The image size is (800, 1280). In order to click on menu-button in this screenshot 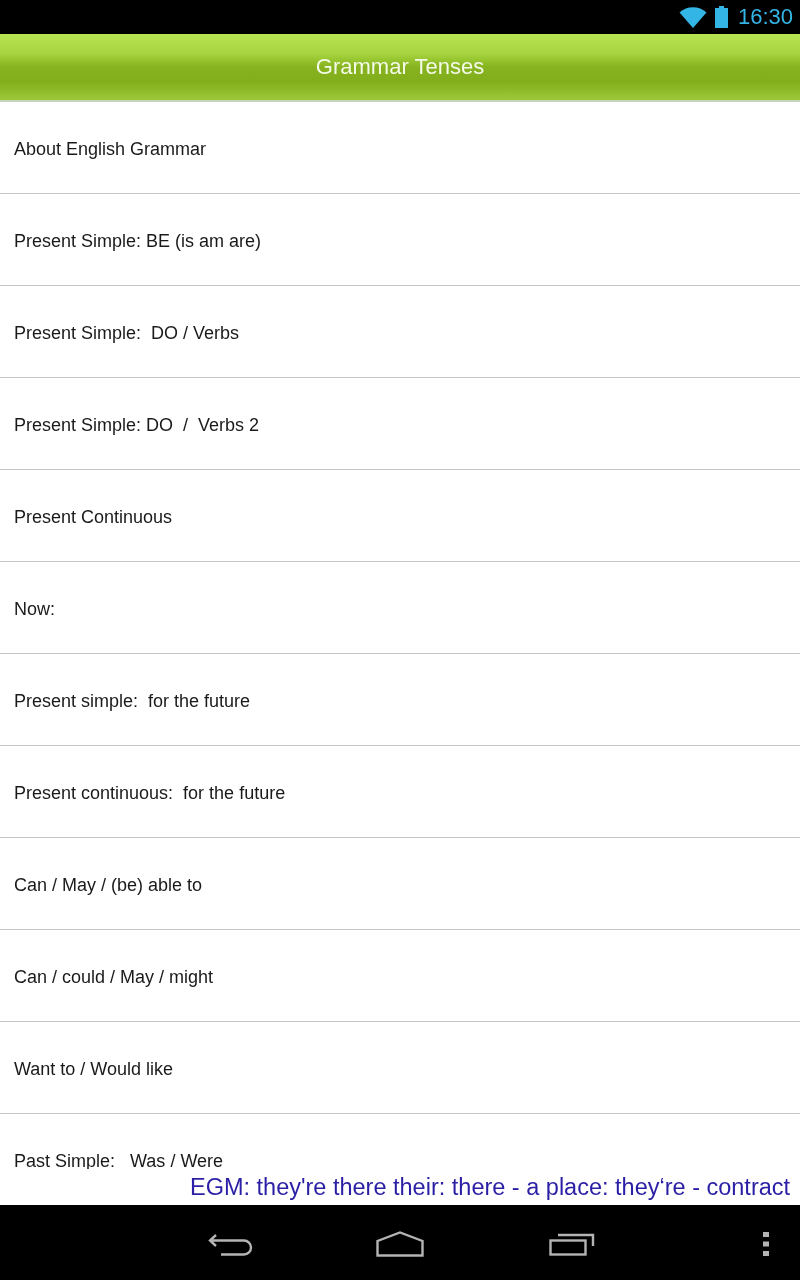, I will do `click(766, 1244)`.